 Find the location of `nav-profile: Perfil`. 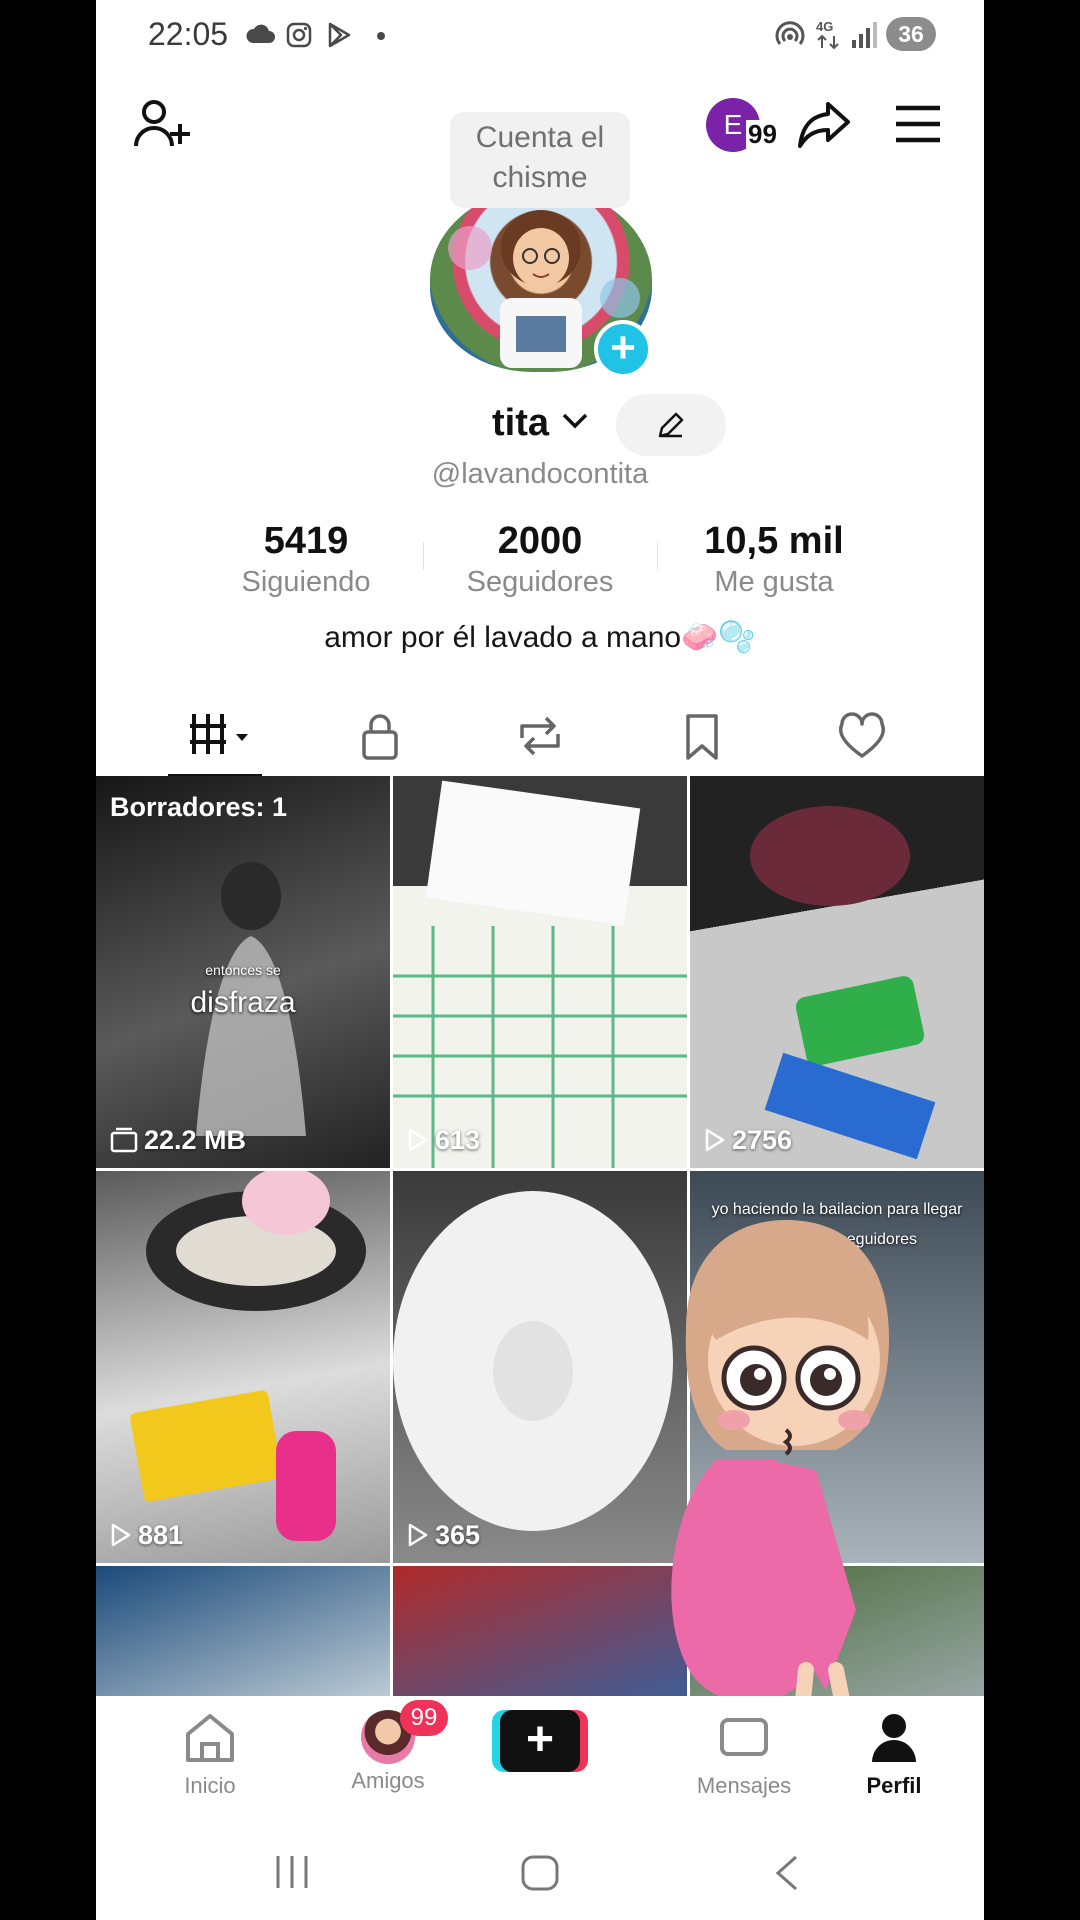

nav-profile: Perfil is located at coordinates (894, 1754).